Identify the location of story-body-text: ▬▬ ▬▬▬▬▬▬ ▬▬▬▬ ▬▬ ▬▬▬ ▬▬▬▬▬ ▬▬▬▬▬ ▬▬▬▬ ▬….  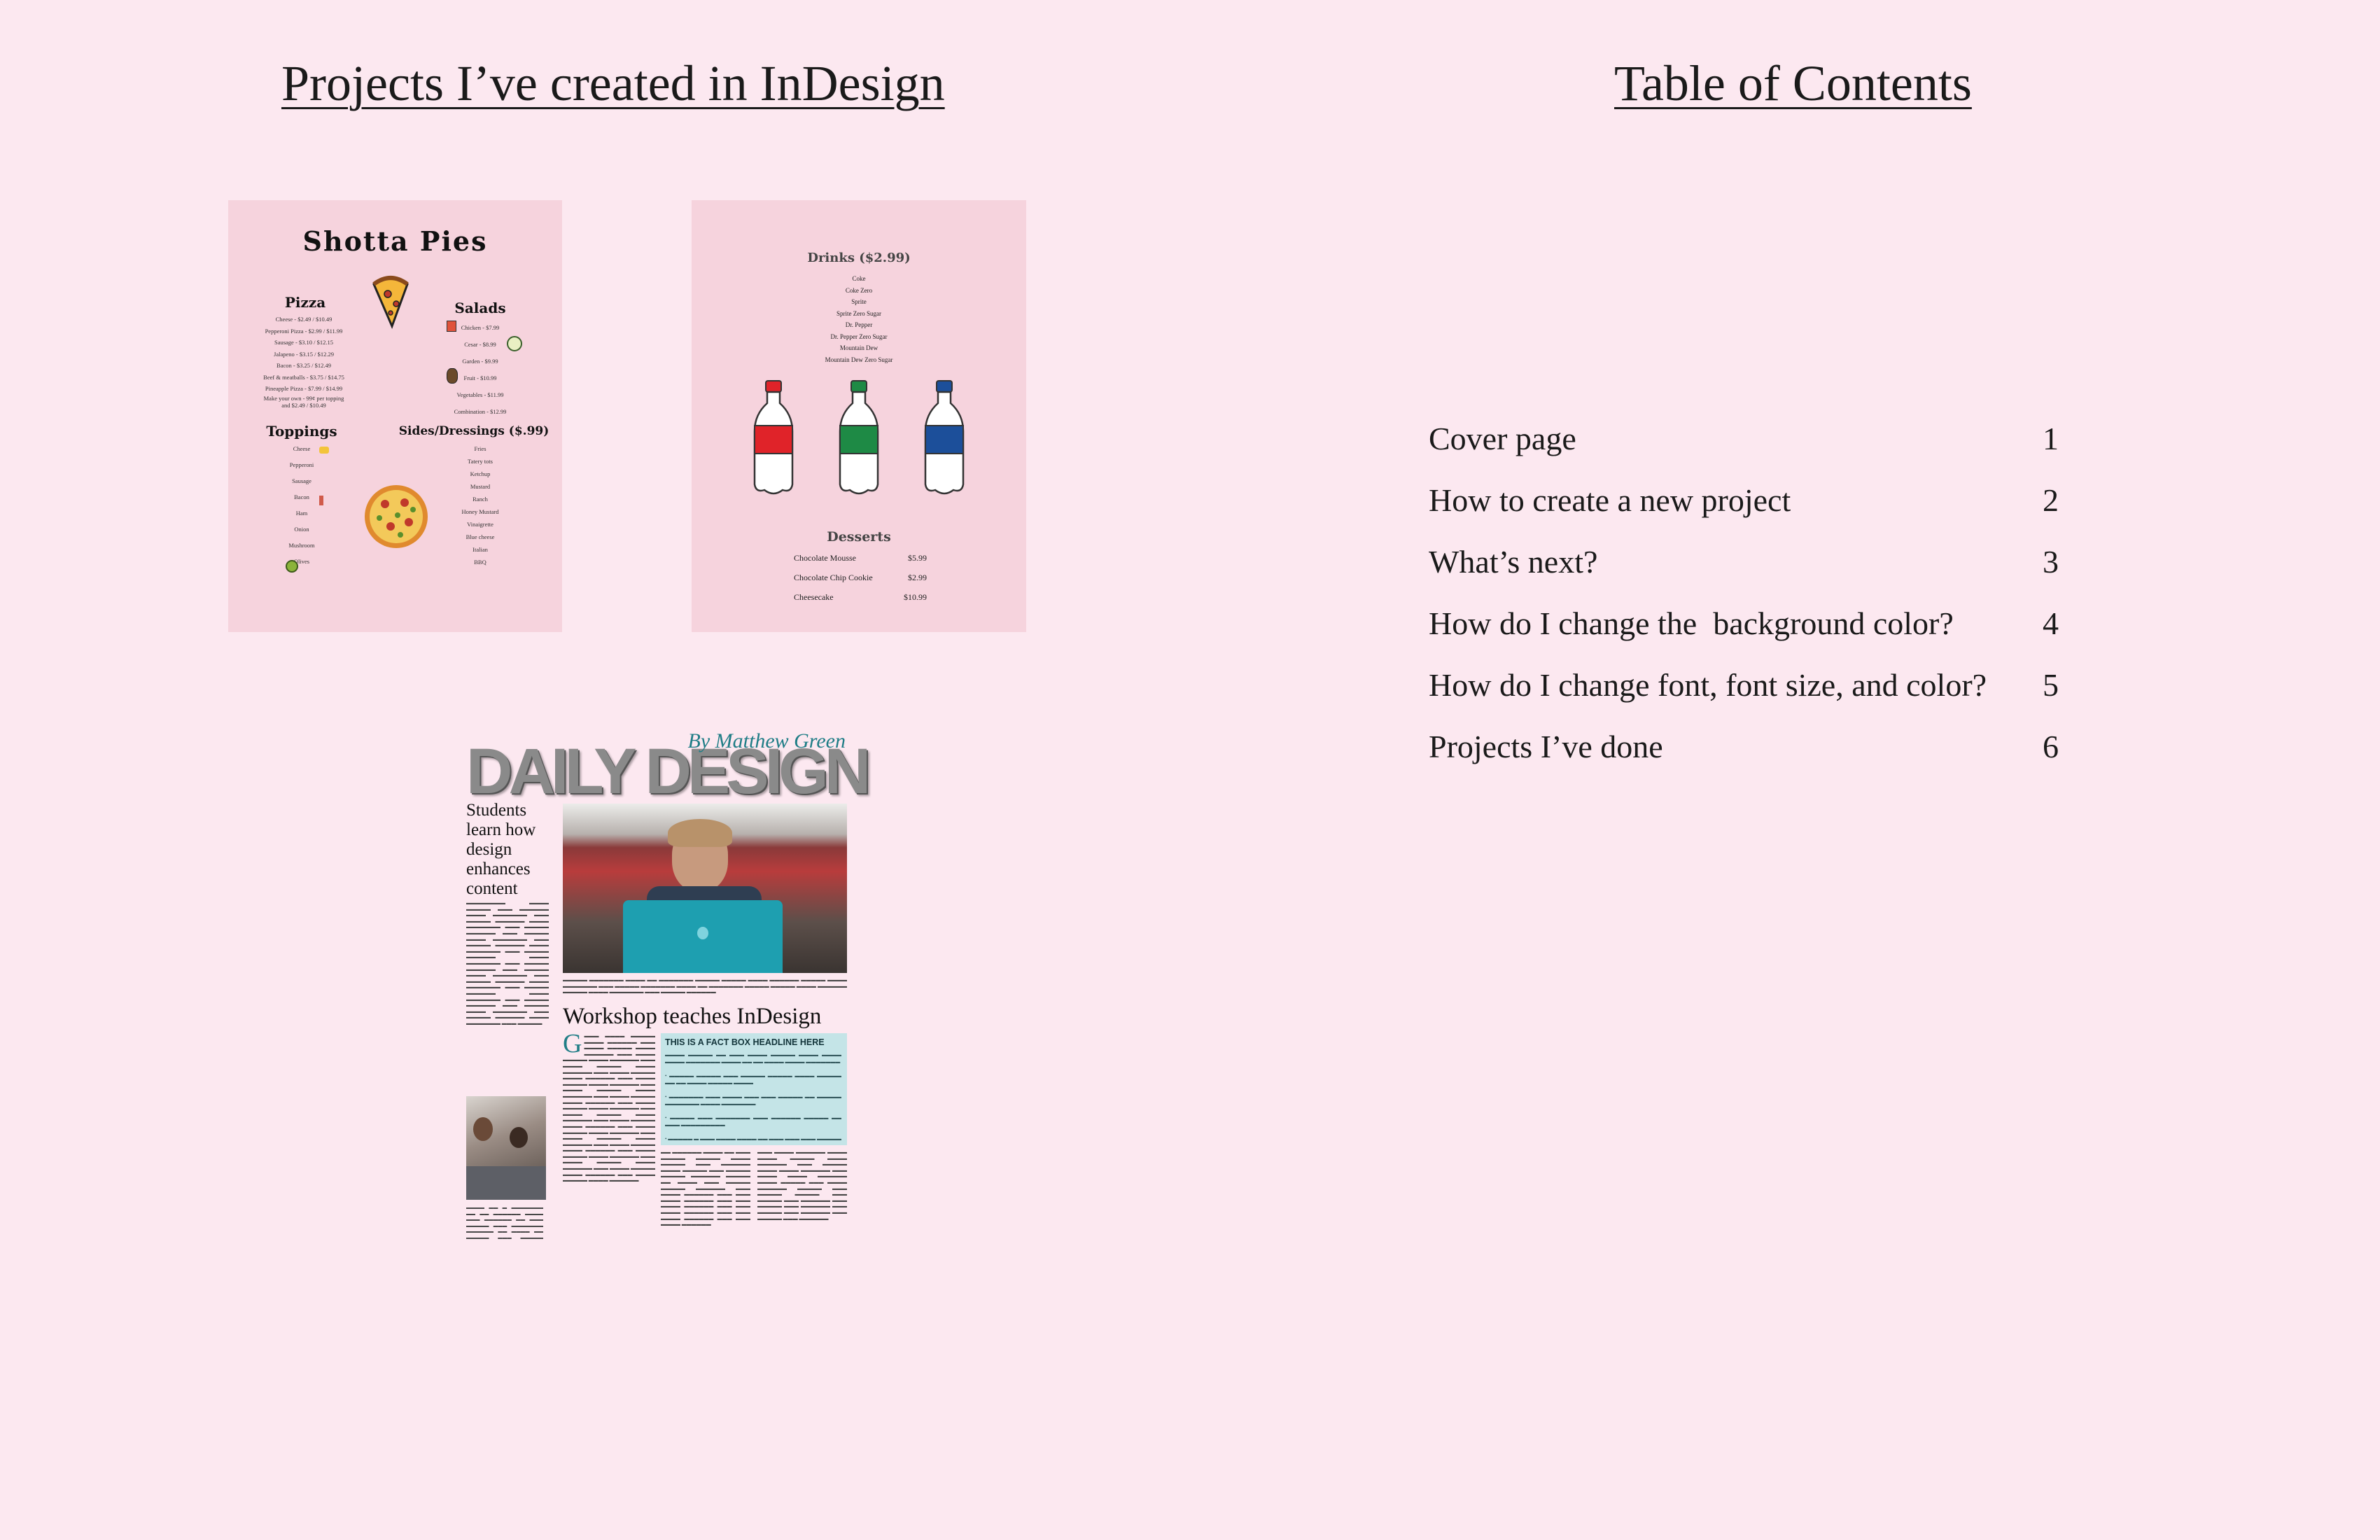
(705, 1188).